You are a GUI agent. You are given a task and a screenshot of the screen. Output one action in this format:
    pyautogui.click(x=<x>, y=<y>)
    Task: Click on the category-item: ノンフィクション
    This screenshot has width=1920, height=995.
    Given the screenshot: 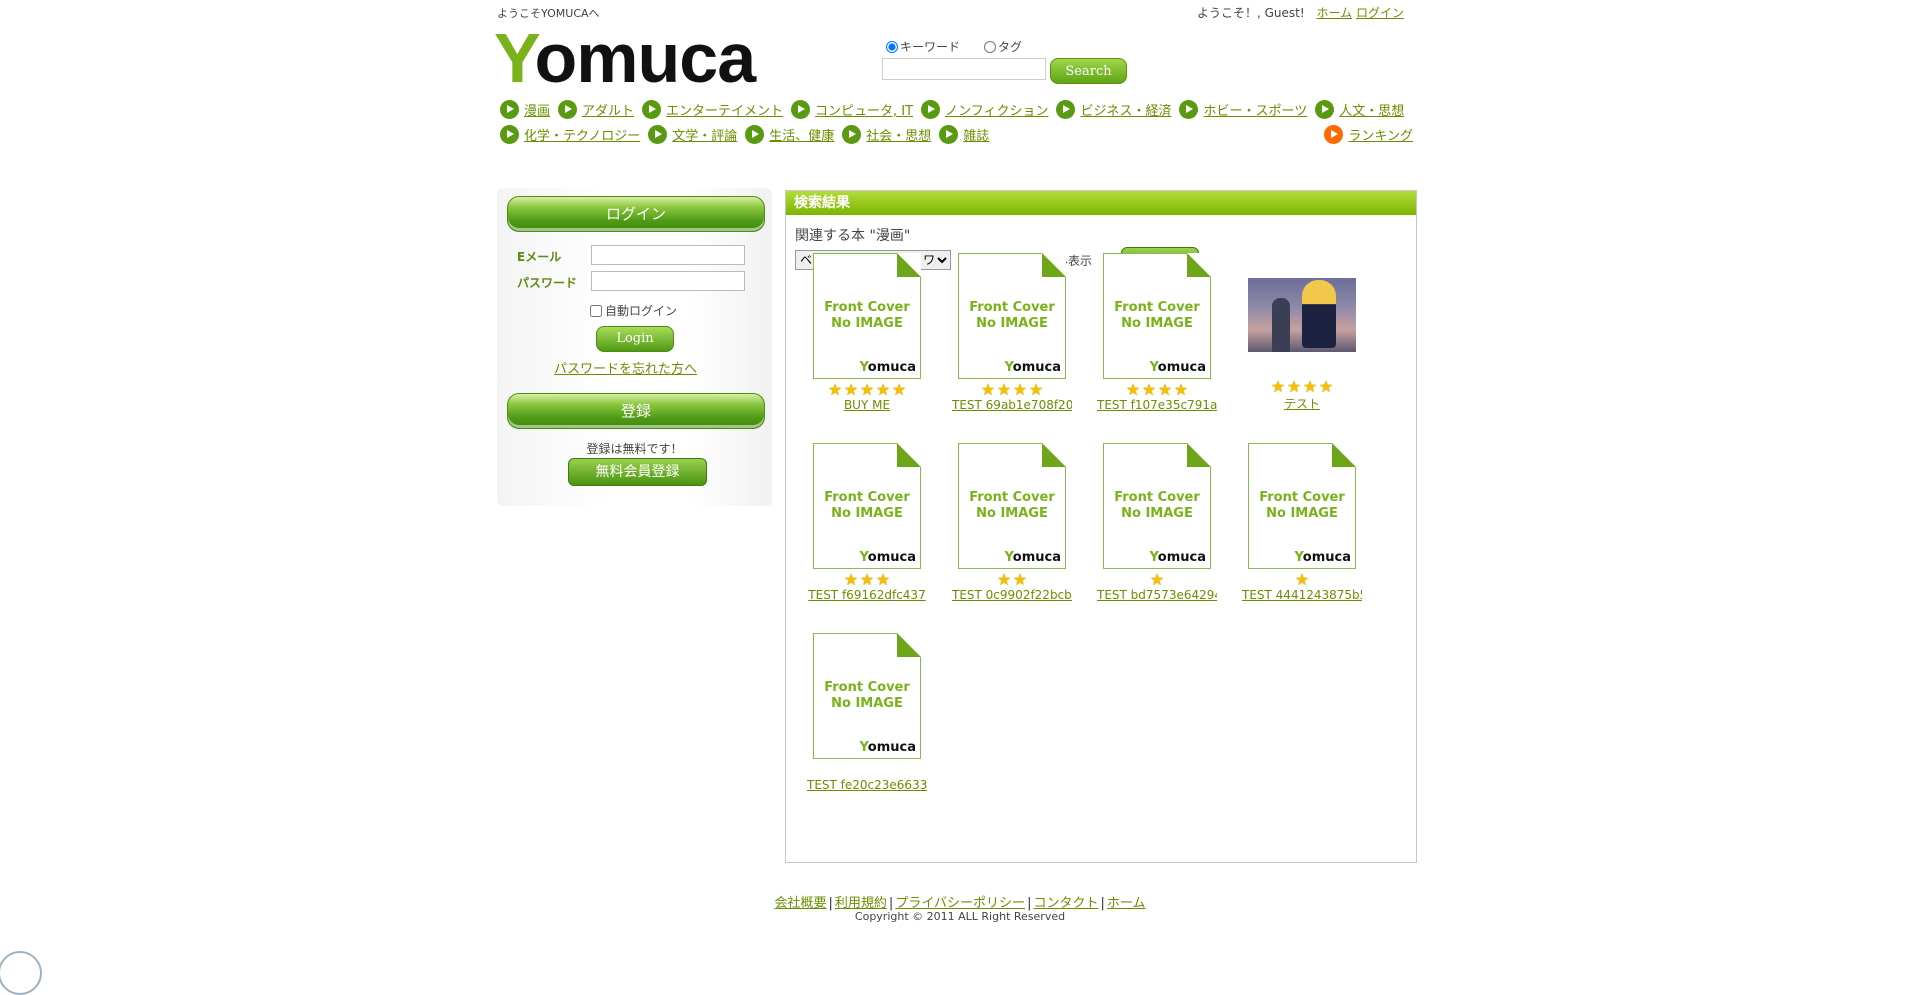 What is the action you would take?
    pyautogui.click(x=984, y=109)
    